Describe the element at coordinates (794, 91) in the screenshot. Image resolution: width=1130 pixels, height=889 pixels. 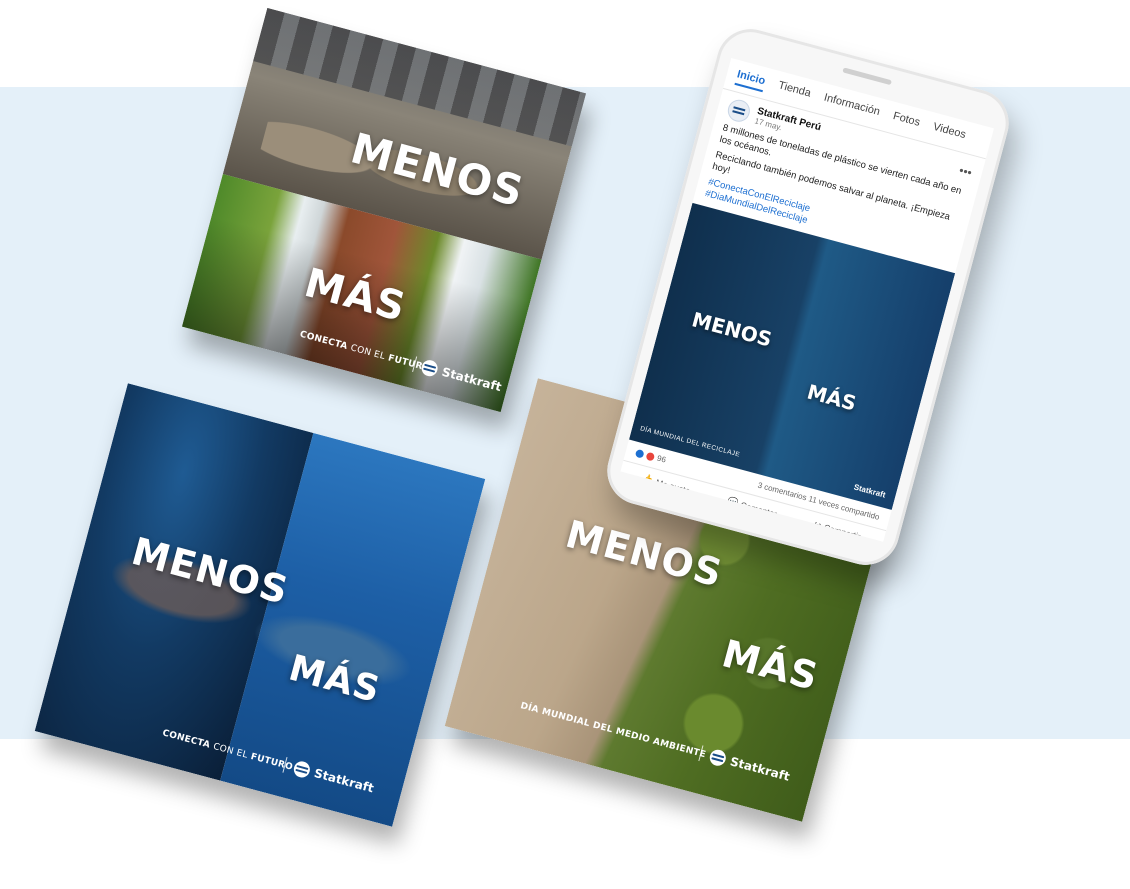
I see `tab-tienda: Tienda` at that location.